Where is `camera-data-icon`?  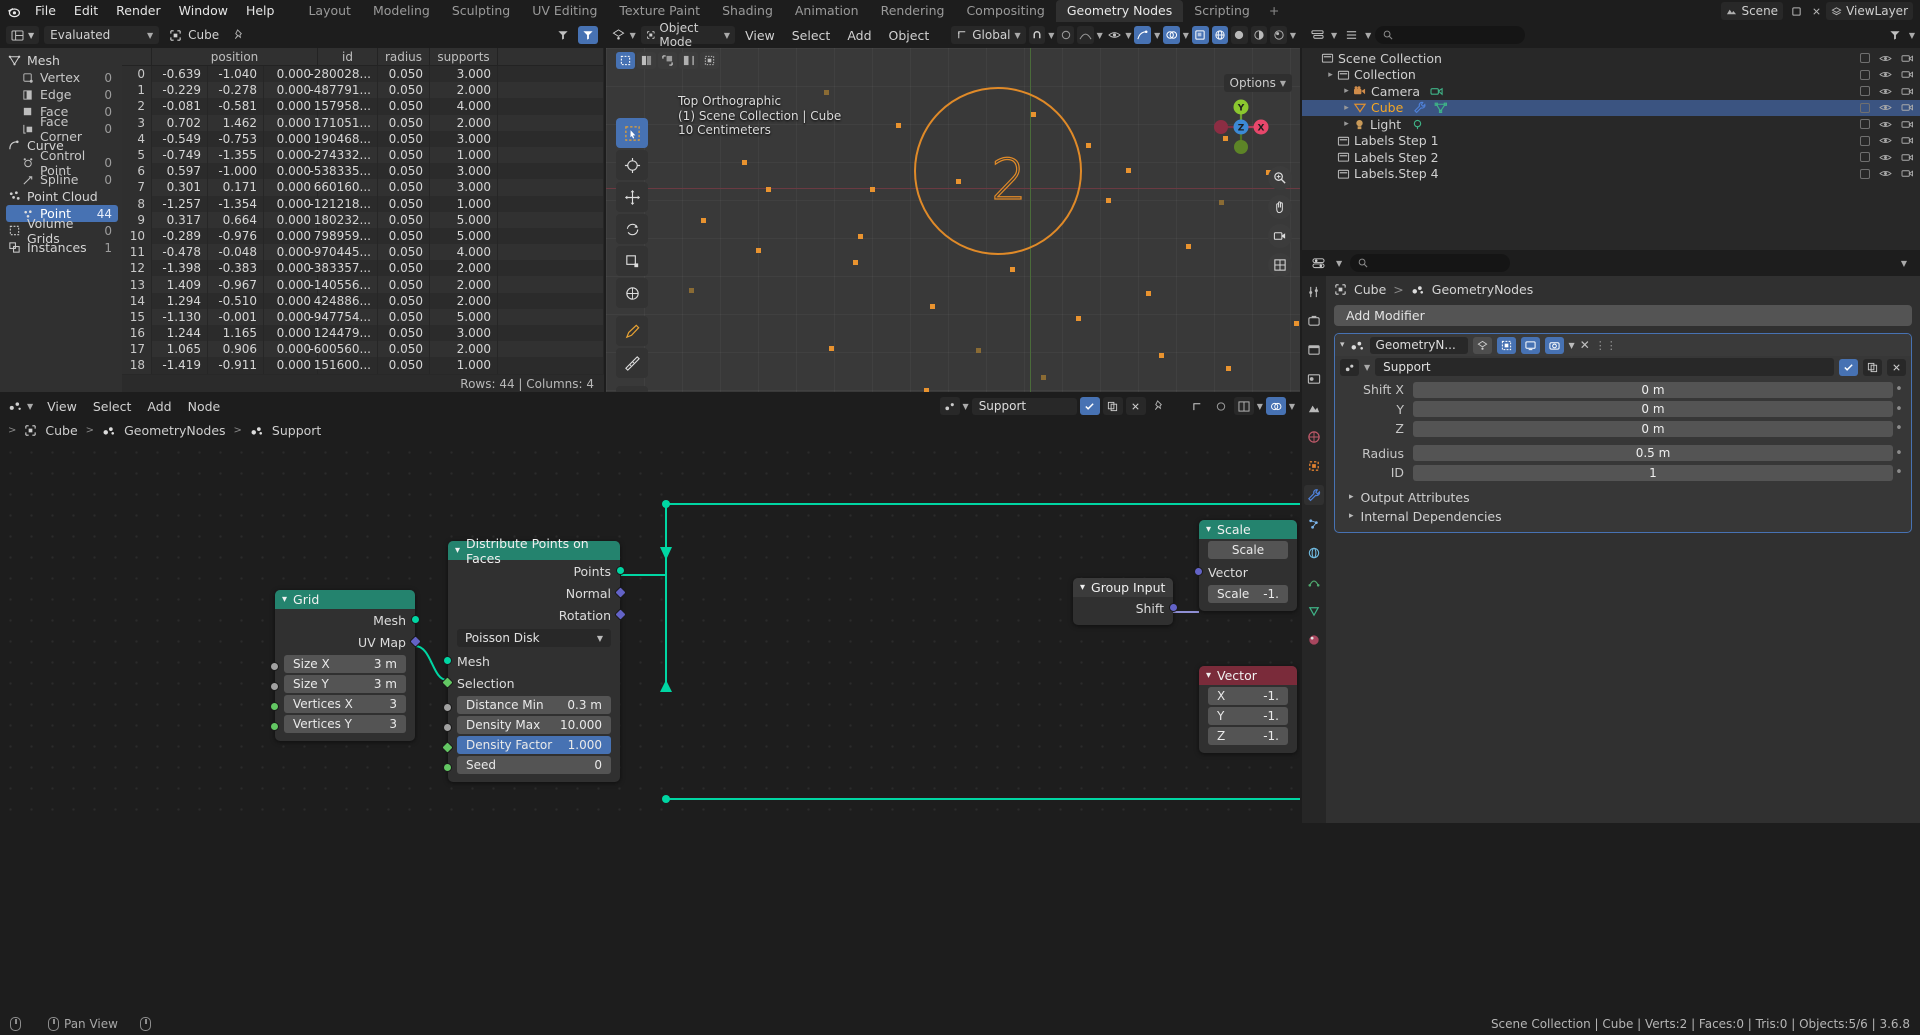 camera-data-icon is located at coordinates (1437, 91).